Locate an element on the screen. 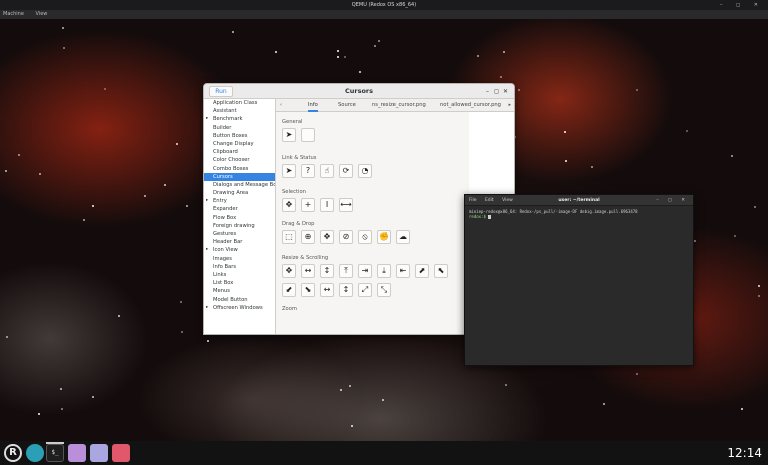  demo-list-item: Combo Boxes is located at coordinates (239, 169).